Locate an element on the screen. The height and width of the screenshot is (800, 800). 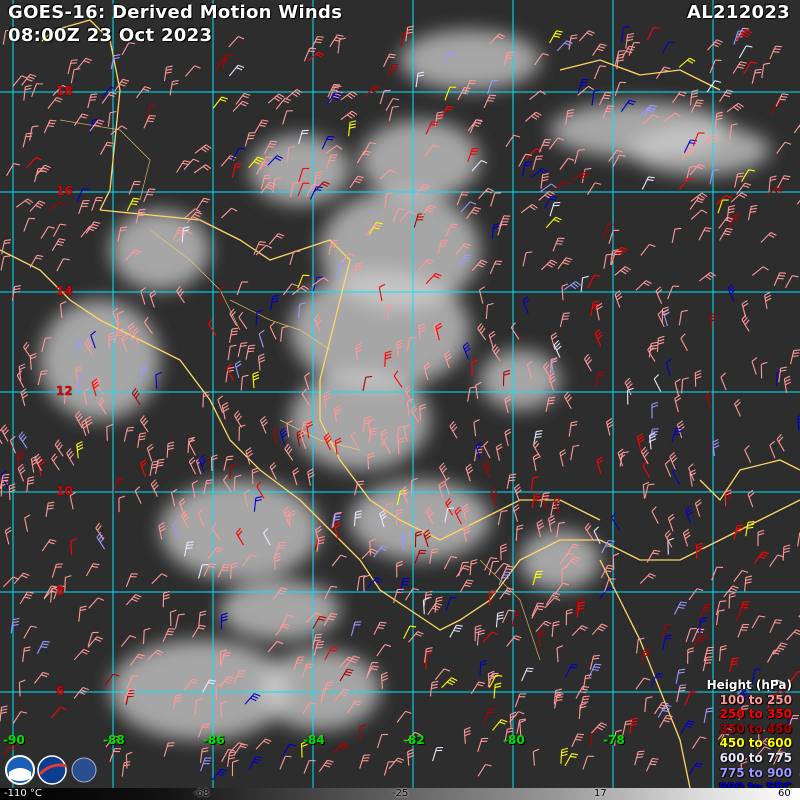
agency-logos is located at coordinates (51, 770).